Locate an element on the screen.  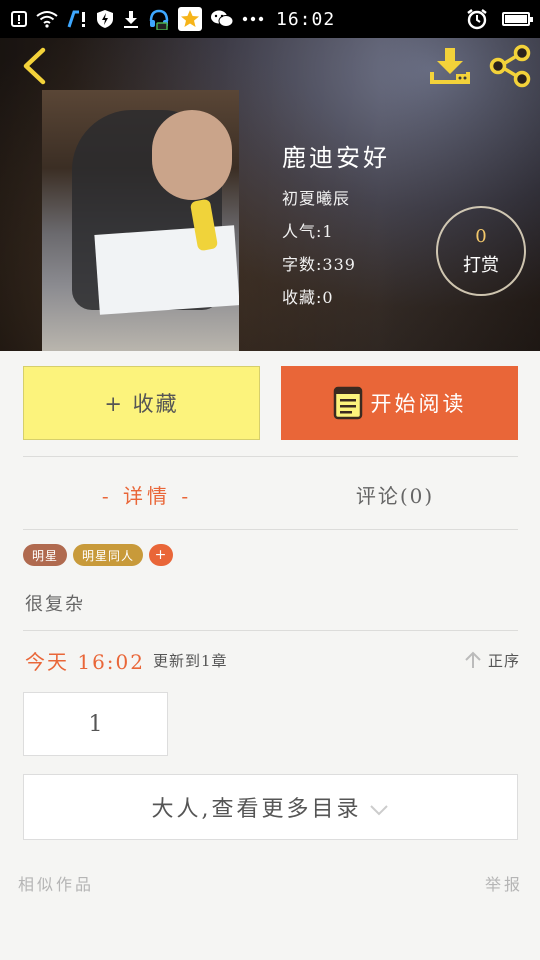
tag-list: 明星 明星同人 + is located at coordinates (98, 555).